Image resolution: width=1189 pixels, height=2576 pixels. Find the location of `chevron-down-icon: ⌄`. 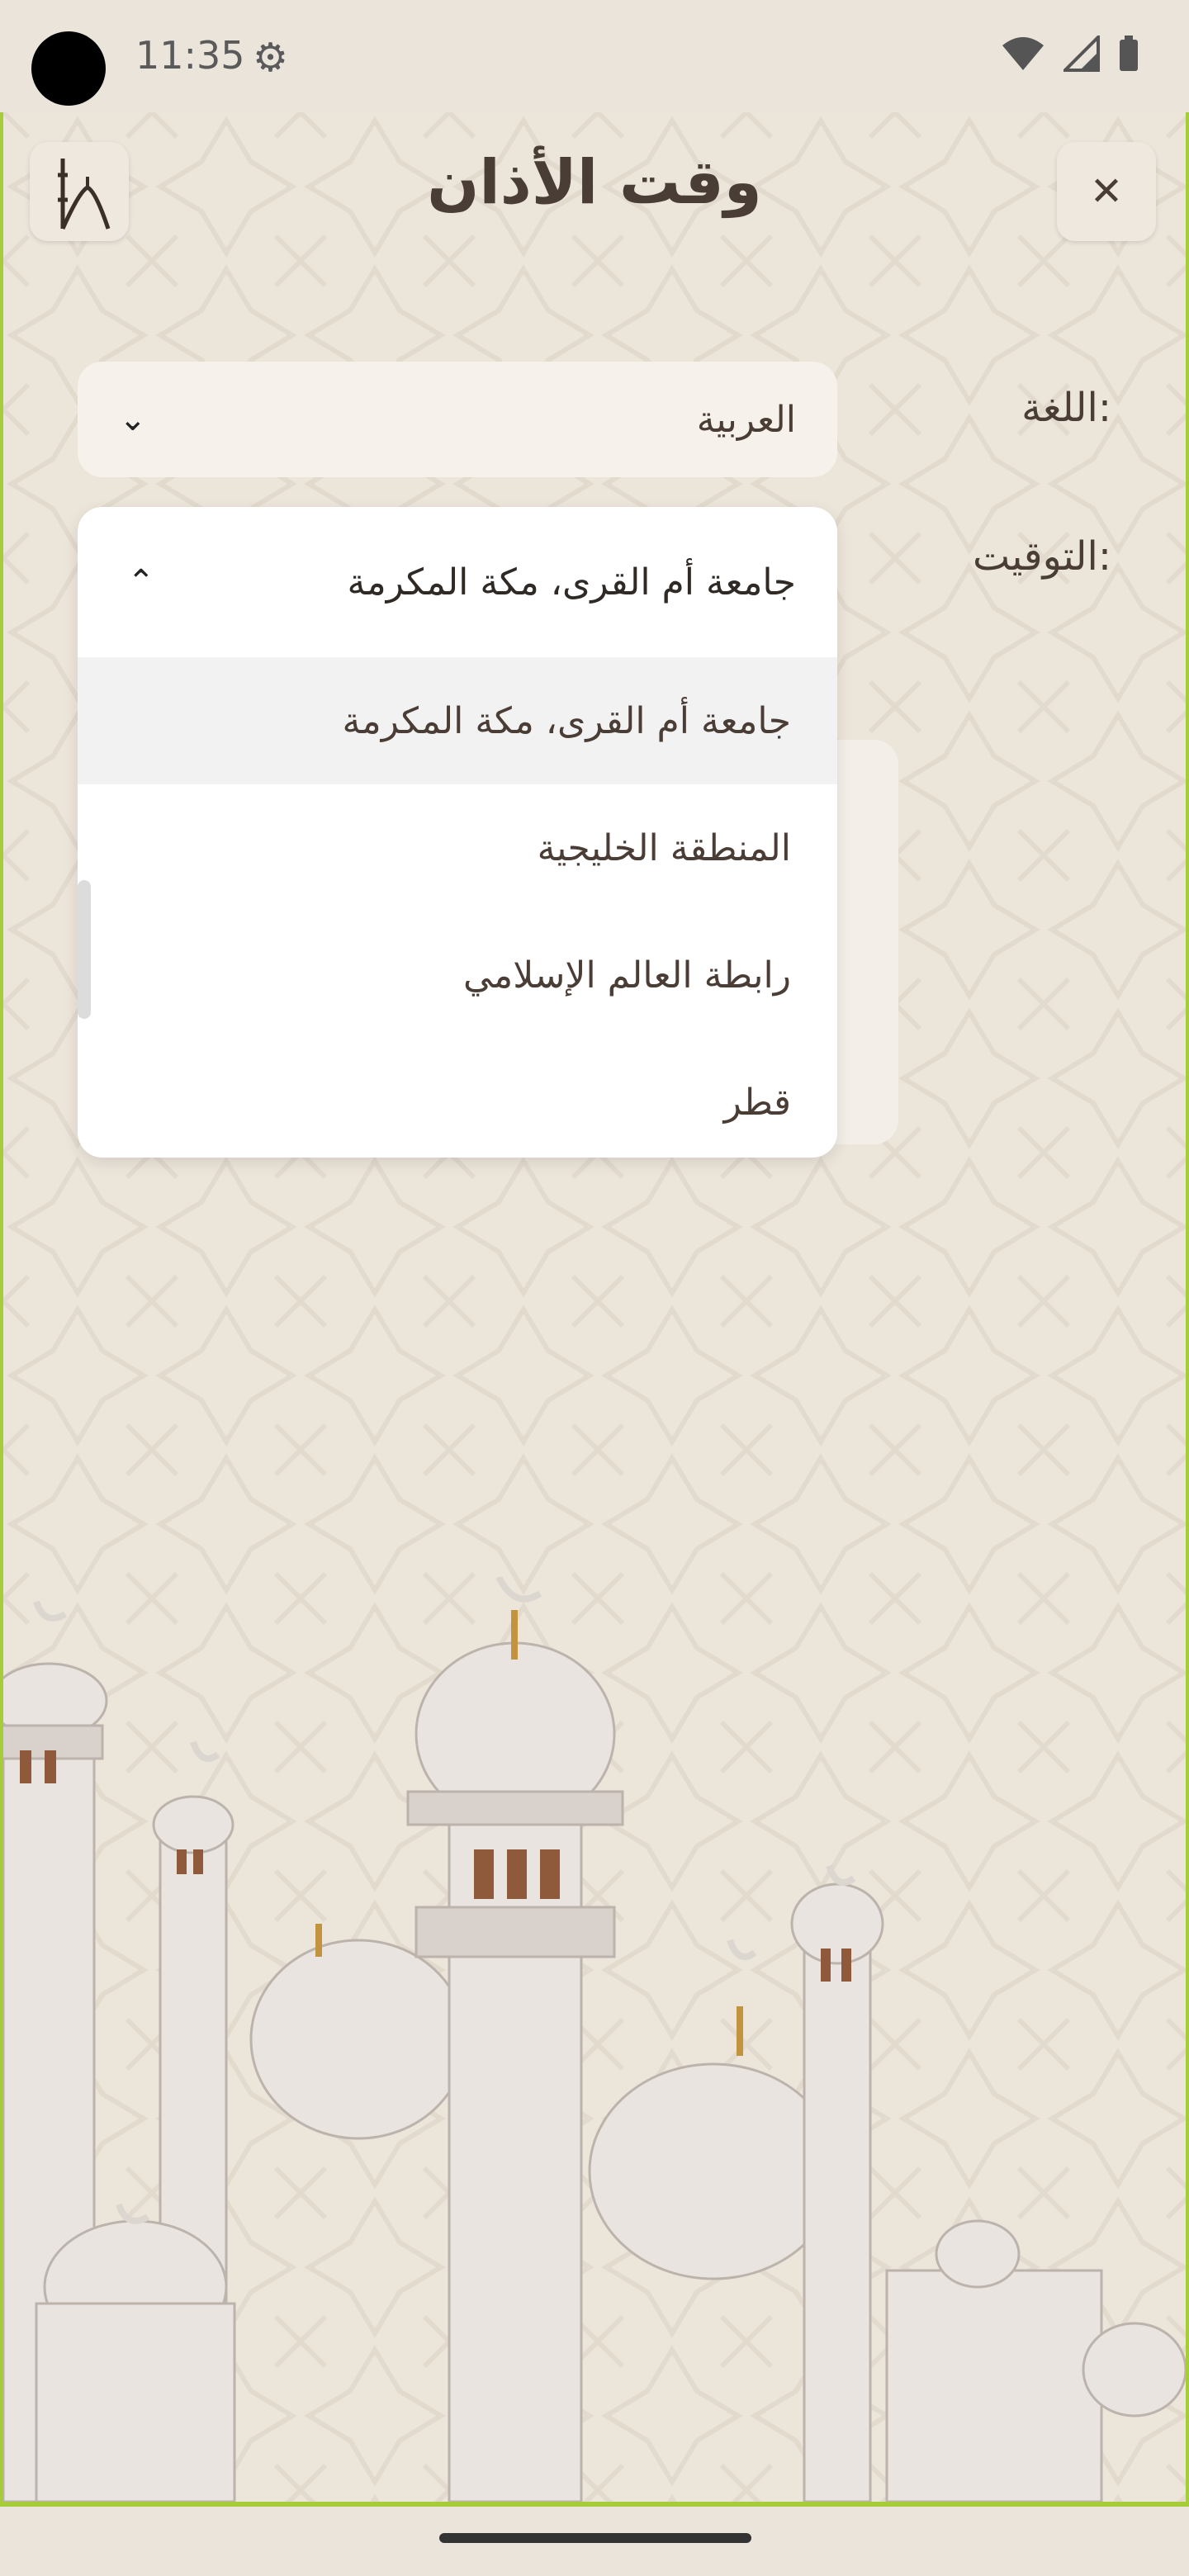

chevron-down-icon: ⌄ is located at coordinates (133, 419).